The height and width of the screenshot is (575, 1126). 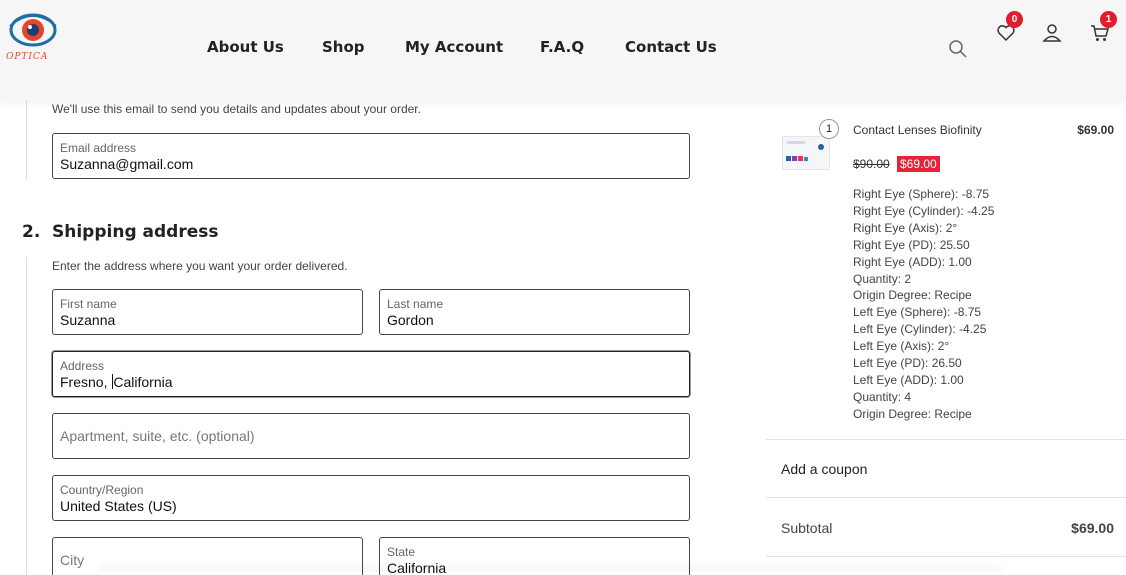 What do you see at coordinates (1011, 31) in the screenshot?
I see `wishlist-button: 0` at bounding box center [1011, 31].